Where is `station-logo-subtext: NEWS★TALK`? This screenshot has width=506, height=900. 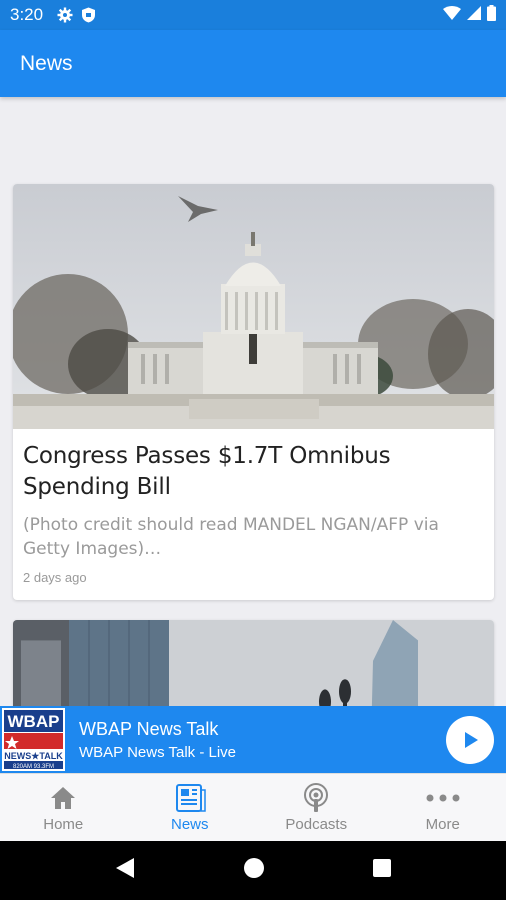 station-logo-subtext: NEWS★TALK is located at coordinates (33, 756).